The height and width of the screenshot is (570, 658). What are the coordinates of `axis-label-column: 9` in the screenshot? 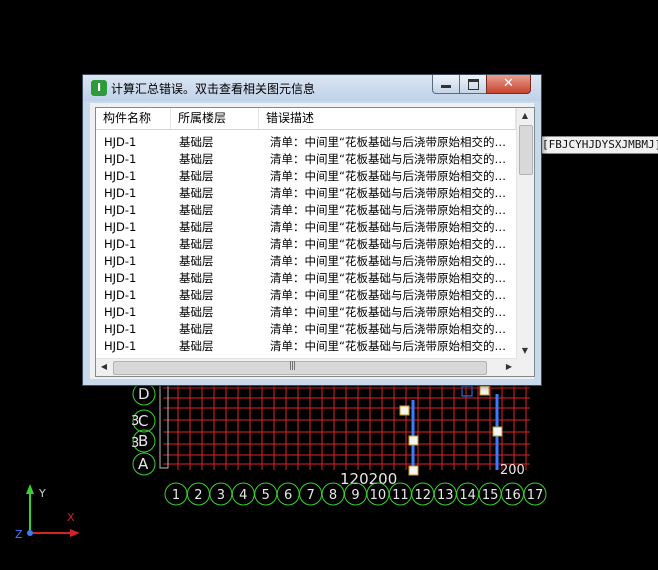 It's located at (355, 495).